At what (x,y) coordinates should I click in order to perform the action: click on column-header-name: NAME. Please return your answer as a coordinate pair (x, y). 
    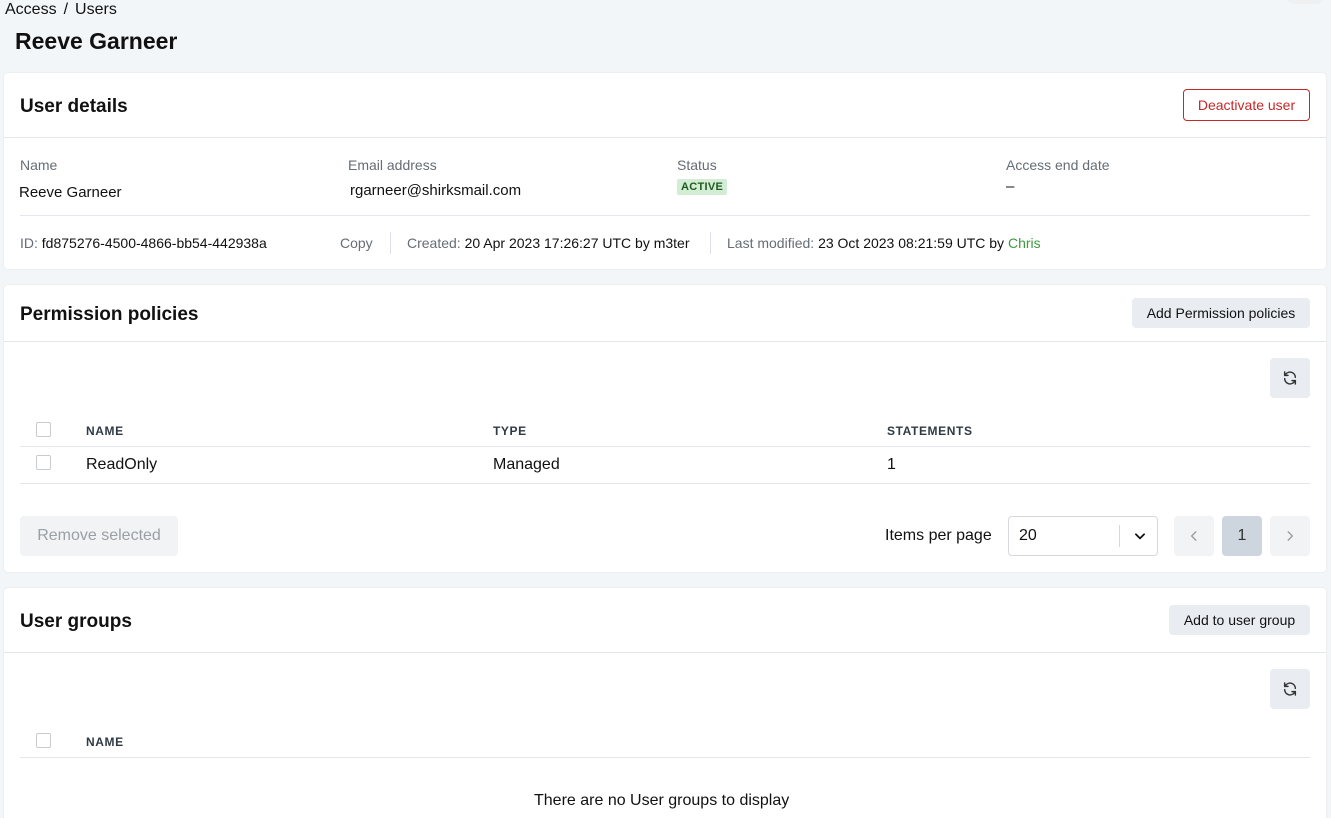
    Looking at the image, I should click on (105, 431).